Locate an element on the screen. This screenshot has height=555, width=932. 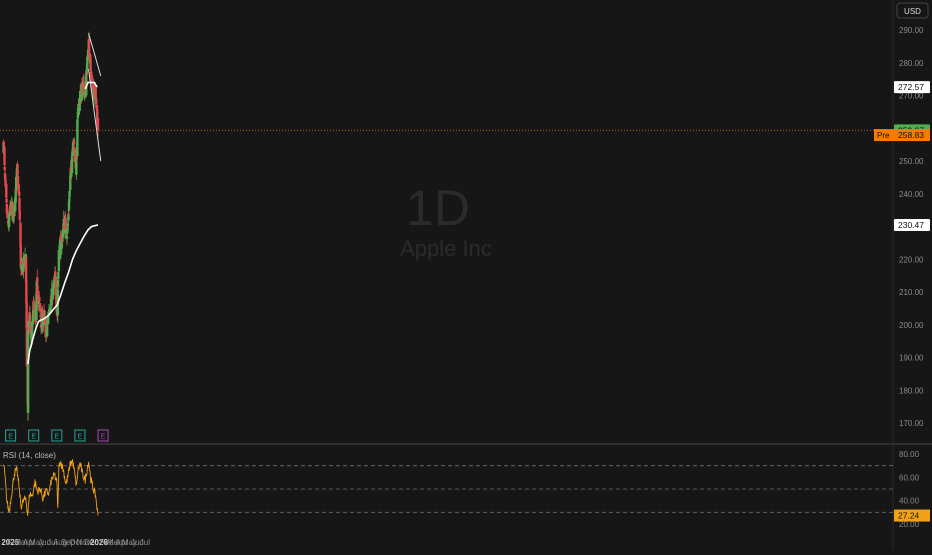
price-tick-label: 190.00 is located at coordinates (911, 358).